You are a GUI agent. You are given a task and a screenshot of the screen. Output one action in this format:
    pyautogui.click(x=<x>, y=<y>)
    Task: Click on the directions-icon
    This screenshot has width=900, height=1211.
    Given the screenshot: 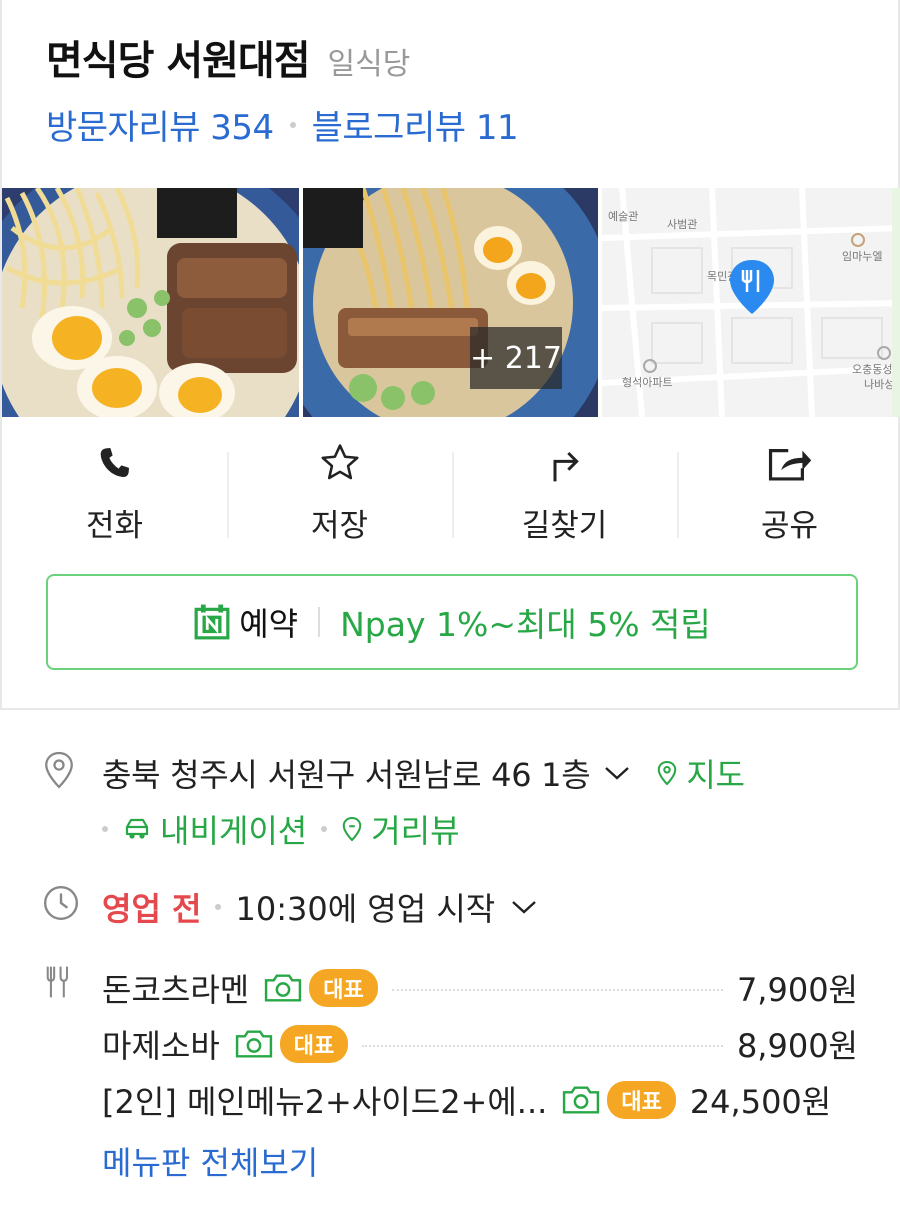 What is the action you would take?
    pyautogui.click(x=566, y=466)
    